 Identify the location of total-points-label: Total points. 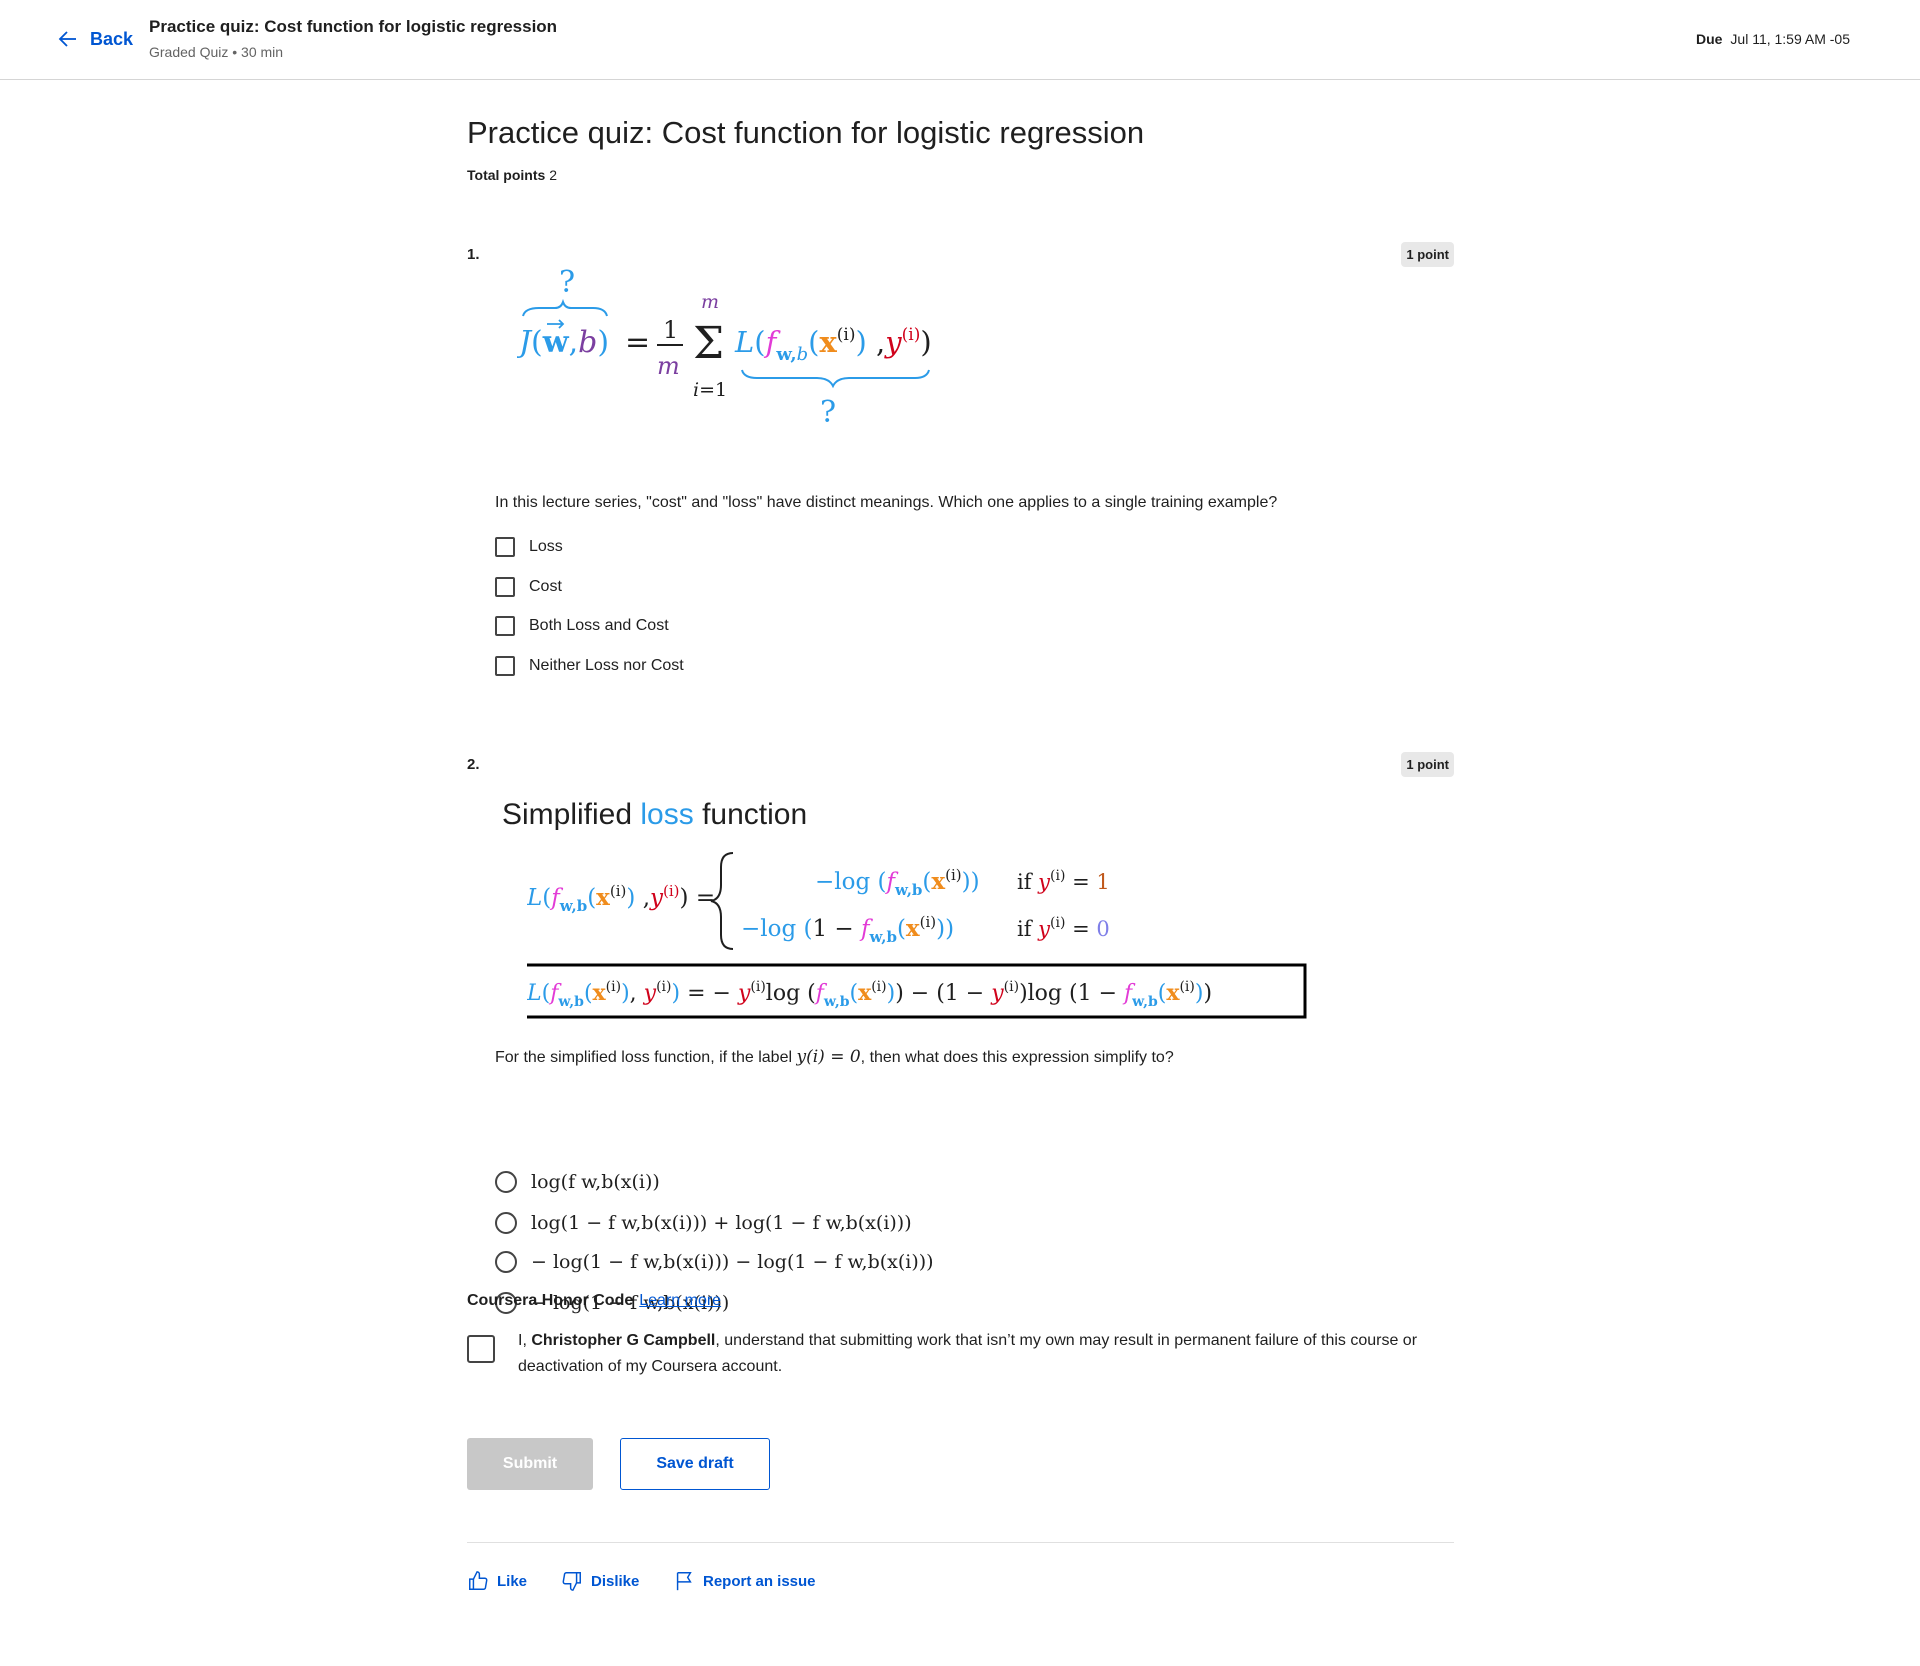
(506, 175).